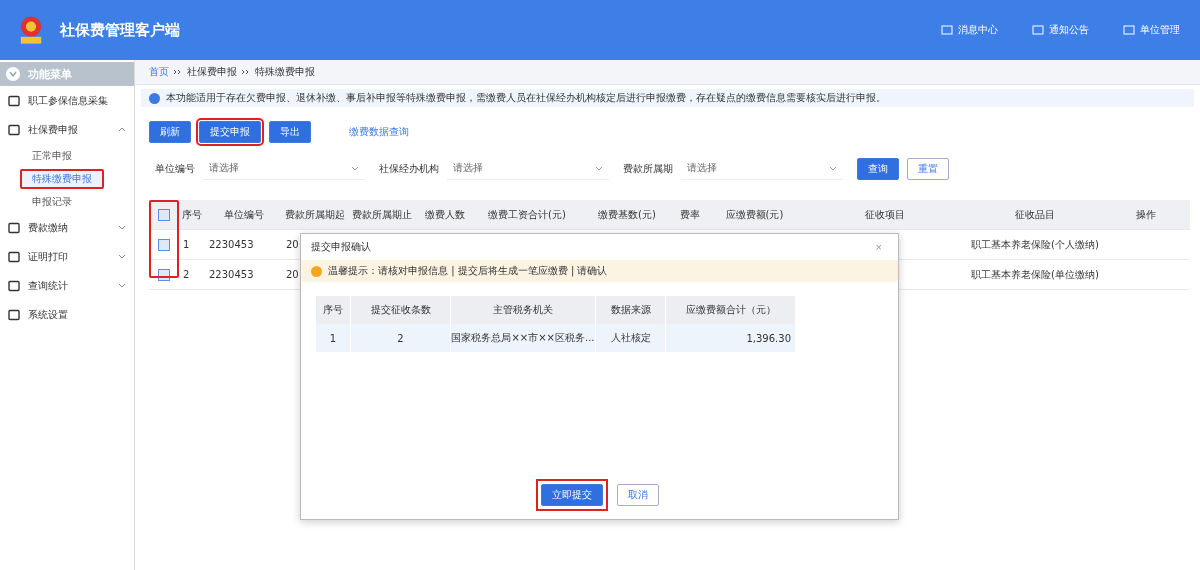 This screenshot has width=1200, height=570. What do you see at coordinates (1146, 214) in the screenshot?
I see `column-header: 操作` at bounding box center [1146, 214].